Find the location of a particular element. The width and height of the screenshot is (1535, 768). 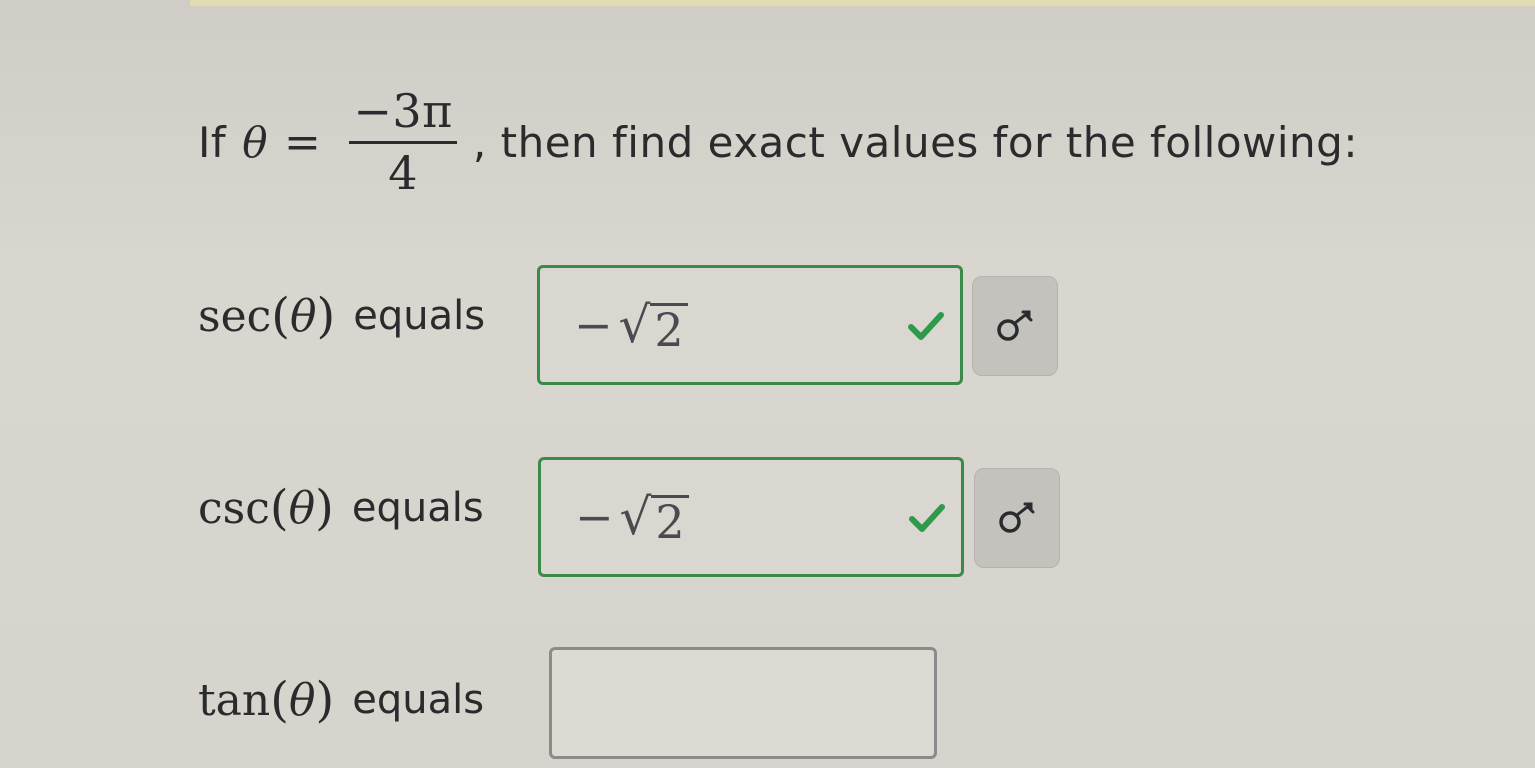

csc-row: csc ( θ ) equals is located at coordinates (341, 508).